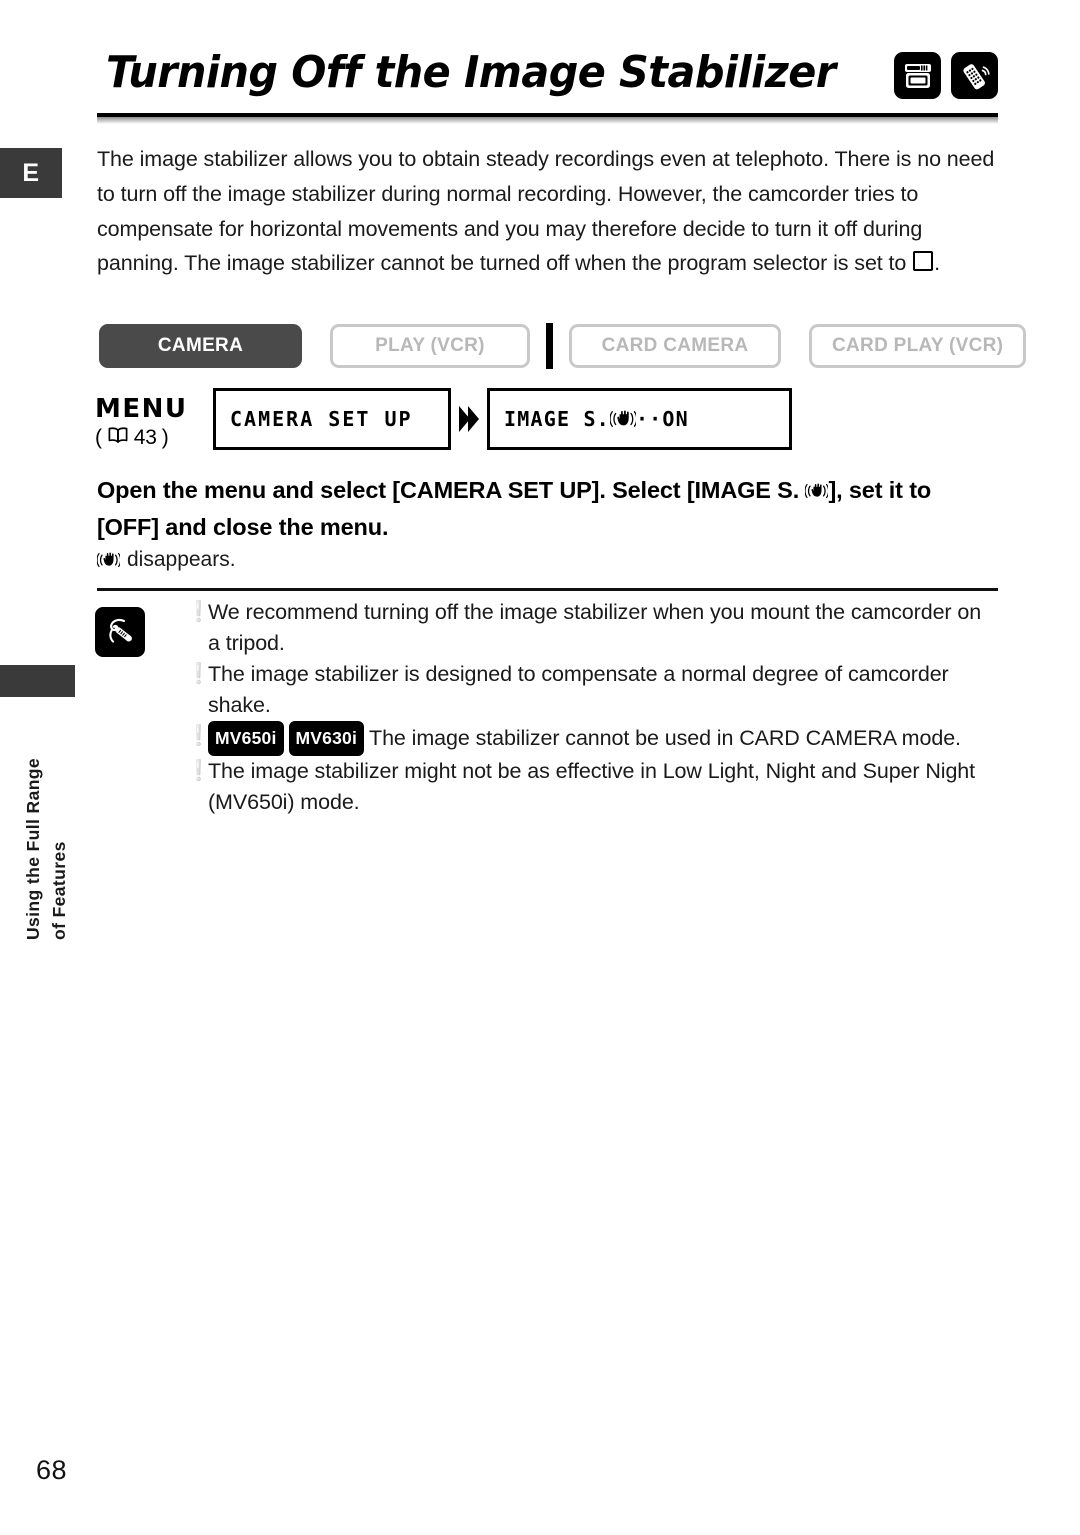  Describe the element at coordinates (547, 118) in the screenshot. I see `title-divider` at that location.